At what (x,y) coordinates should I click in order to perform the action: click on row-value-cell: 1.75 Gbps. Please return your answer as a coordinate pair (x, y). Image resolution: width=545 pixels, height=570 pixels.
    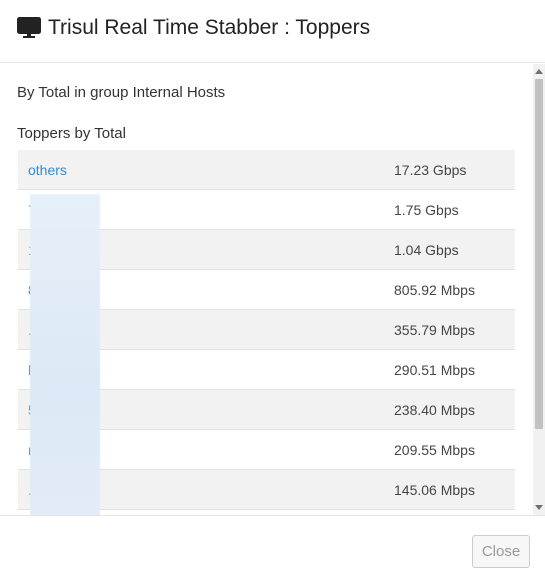
    Looking at the image, I should click on (454, 209).